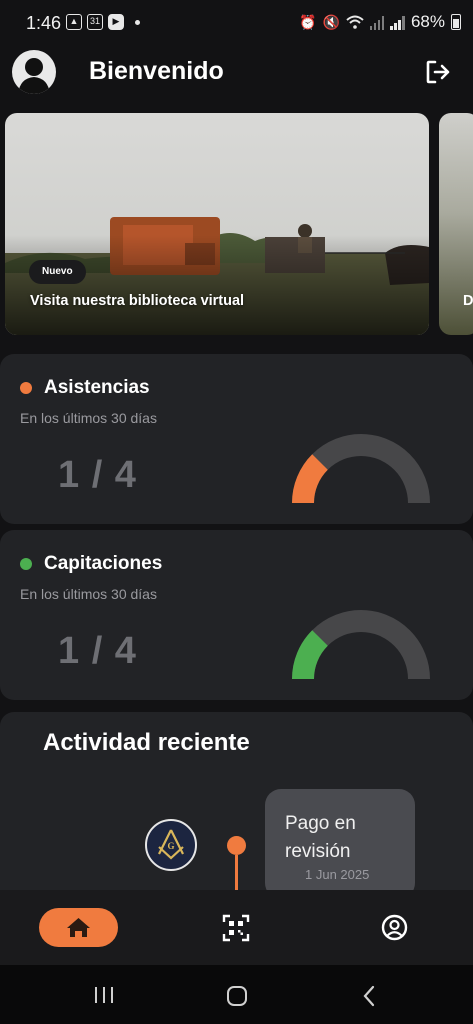 The image size is (473, 1024). I want to click on status-right: ⏰ 🔇 68%, so click(380, 22).